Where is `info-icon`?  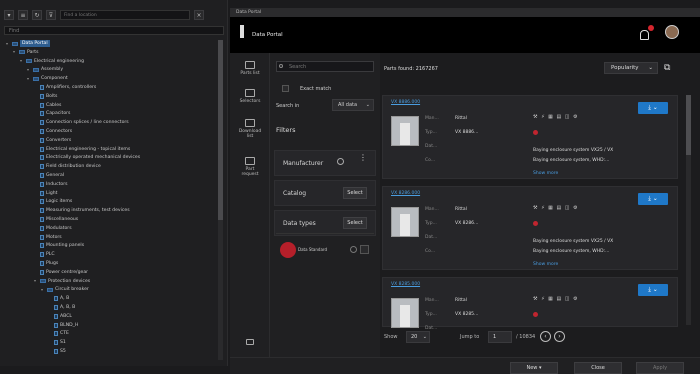
info-icon is located at coordinates (340, 161).